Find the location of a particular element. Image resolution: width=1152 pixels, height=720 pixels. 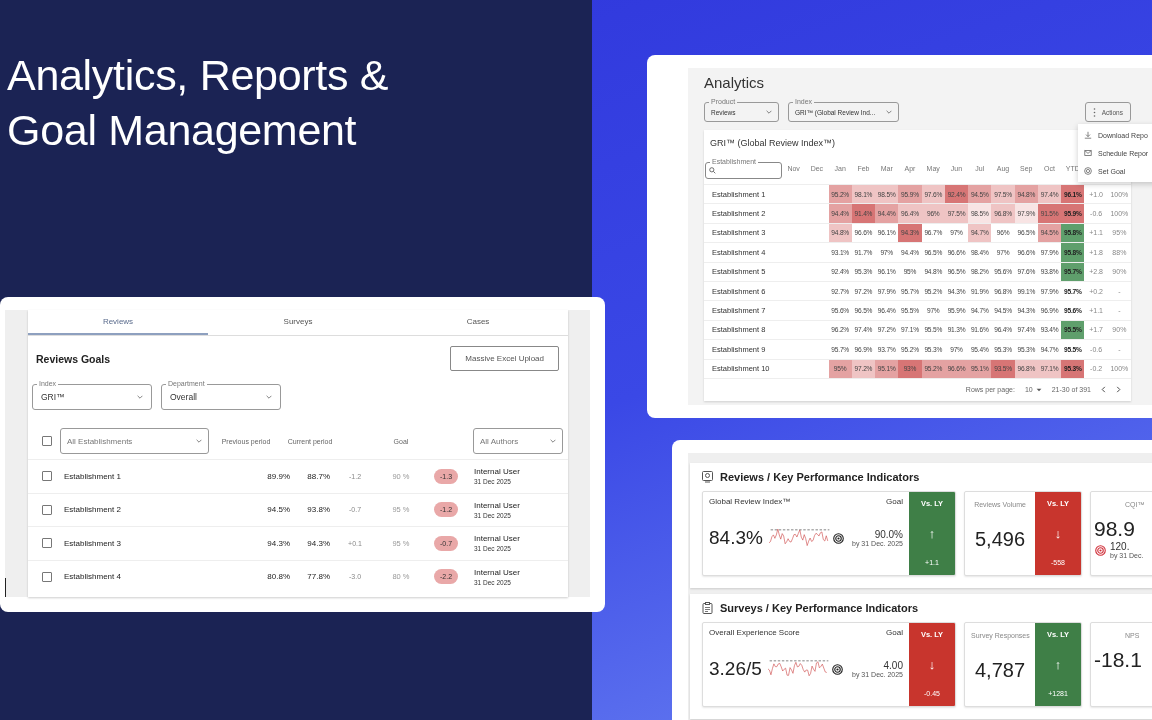

section-title: Reviews / Key Performance Indicators is located at coordinates (820, 477).